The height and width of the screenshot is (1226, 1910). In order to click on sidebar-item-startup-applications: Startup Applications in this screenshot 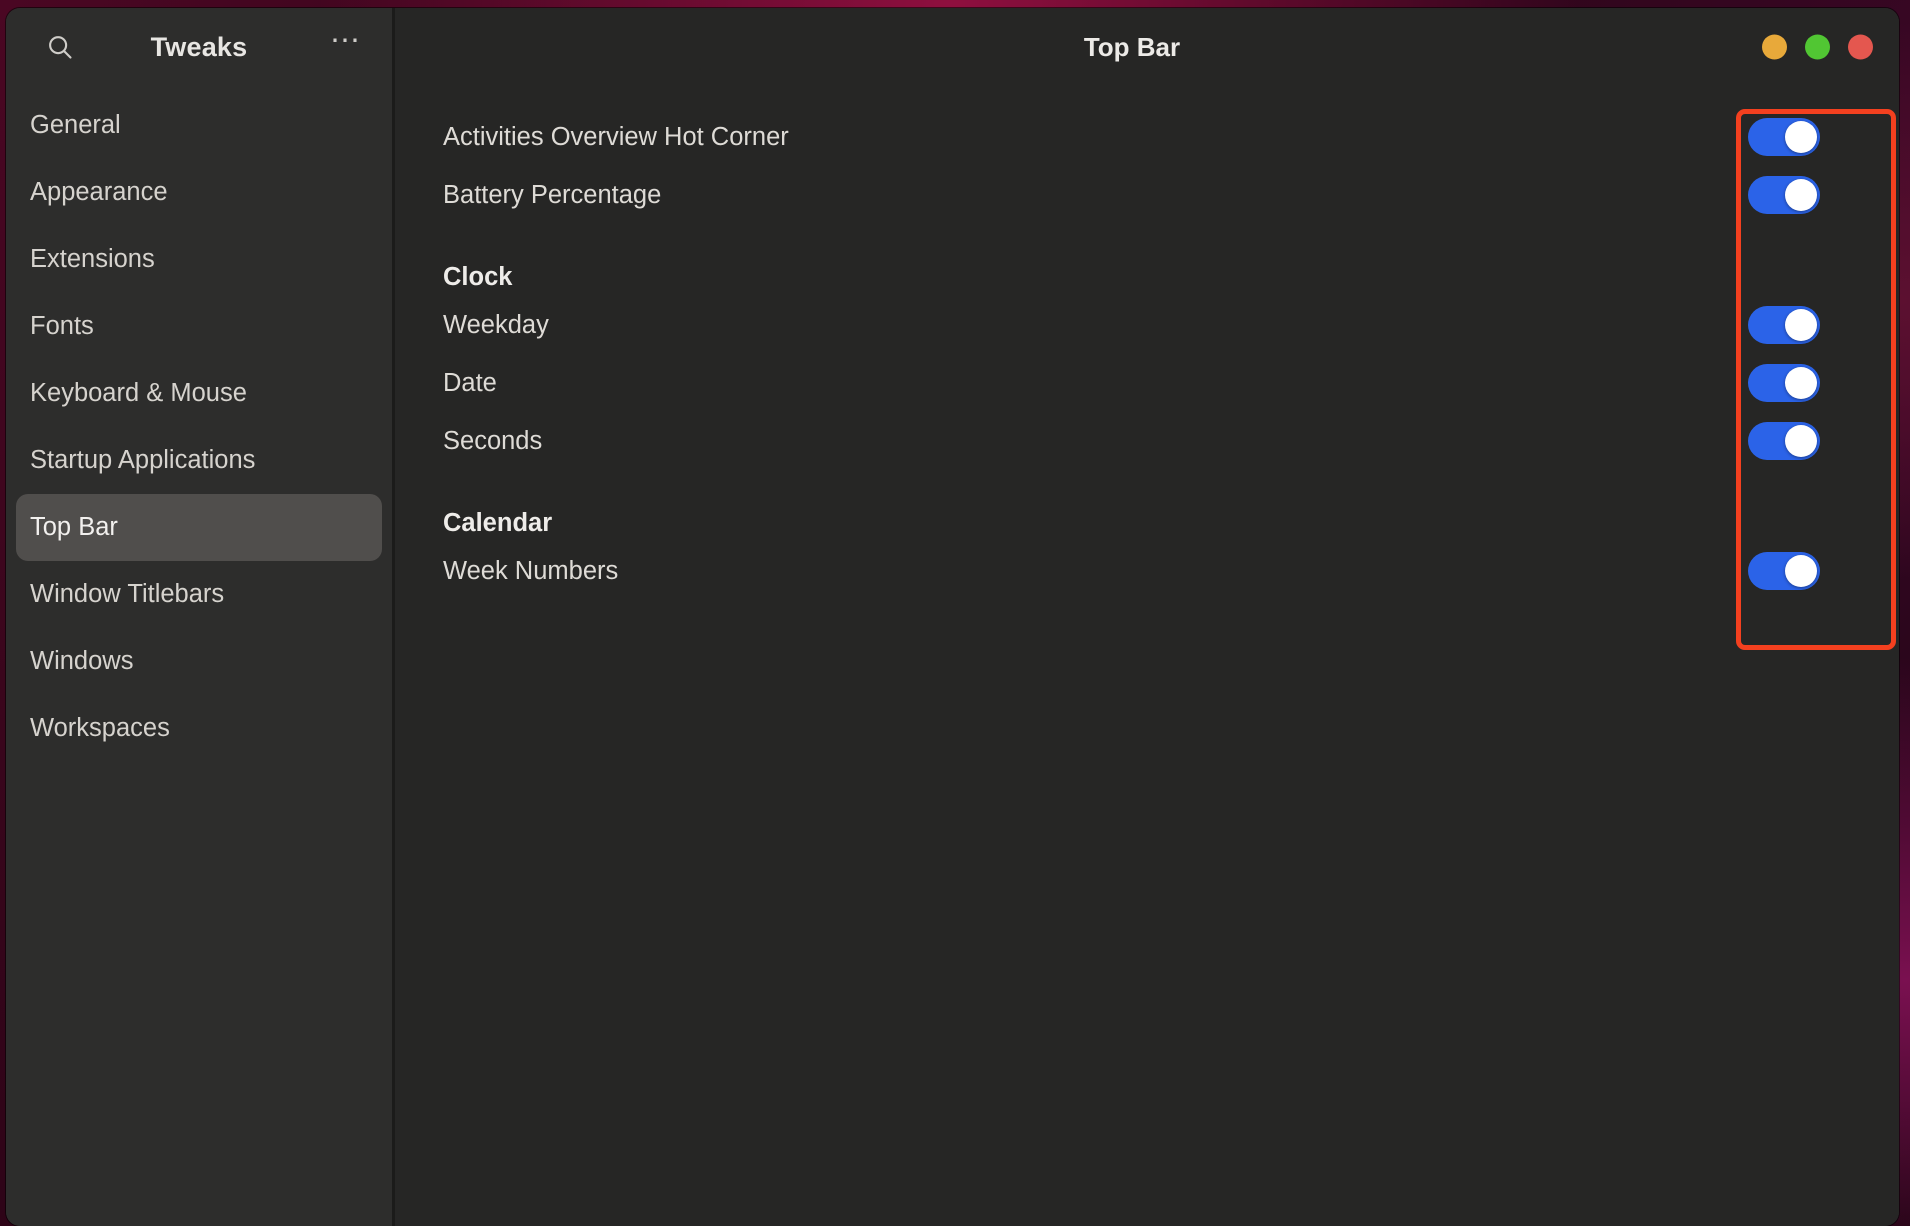, I will do `click(199, 460)`.